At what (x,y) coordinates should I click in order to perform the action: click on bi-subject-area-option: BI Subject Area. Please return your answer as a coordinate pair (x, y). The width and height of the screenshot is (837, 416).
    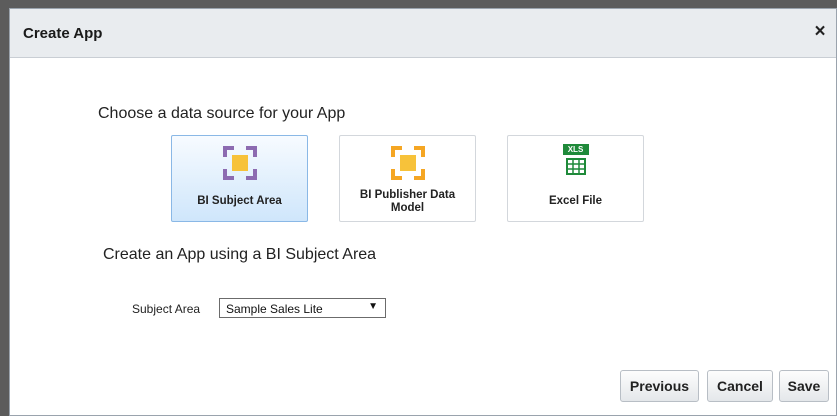
    Looking at the image, I should click on (239, 178).